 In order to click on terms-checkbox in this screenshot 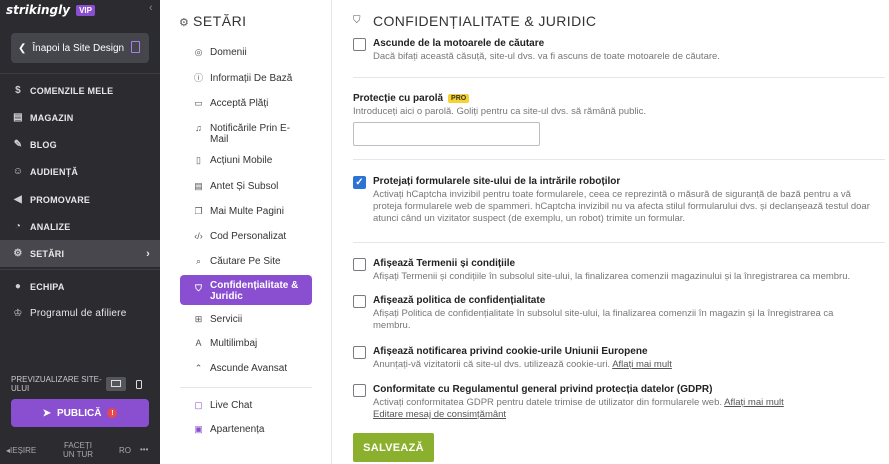, I will do `click(359, 264)`.